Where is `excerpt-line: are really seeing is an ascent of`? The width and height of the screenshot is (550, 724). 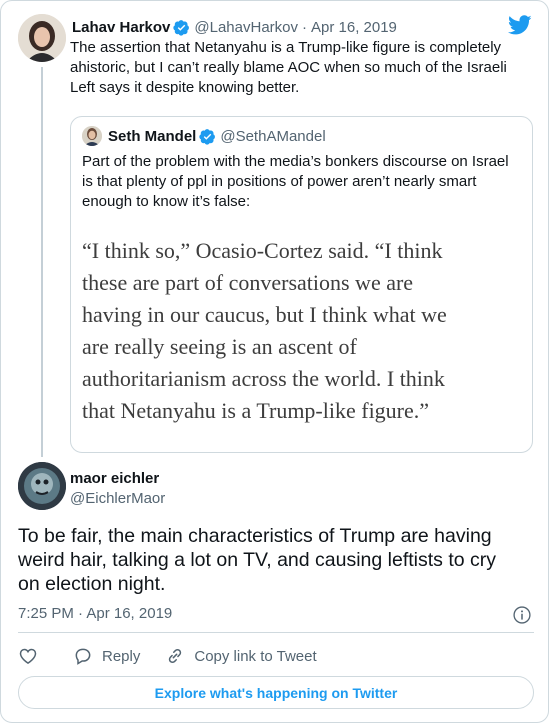 excerpt-line: are really seeing is an ascent of is located at coordinates (219, 346).